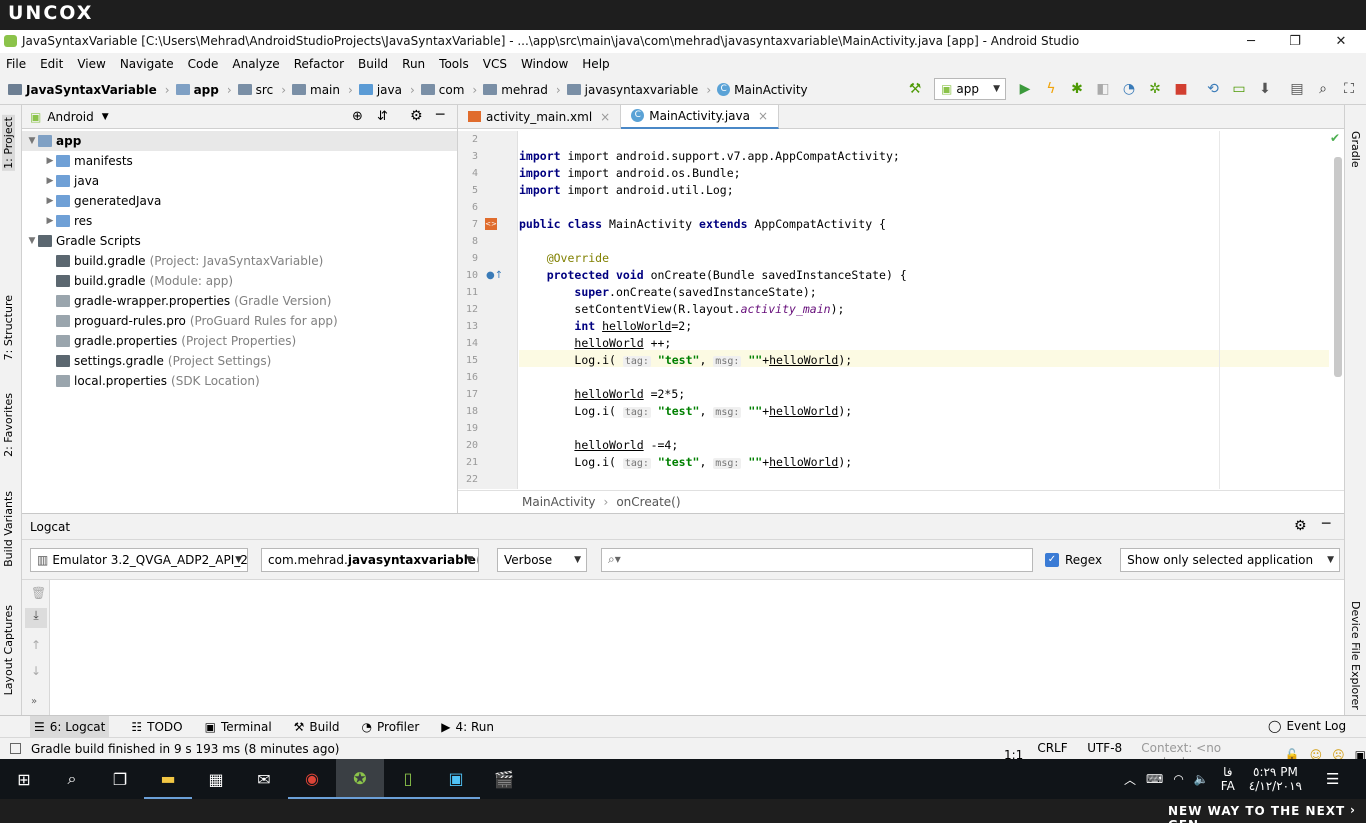 This screenshot has height=823, width=1366. Describe the element at coordinates (120, 779) in the screenshot. I see `task-view-icon: ❐` at that location.